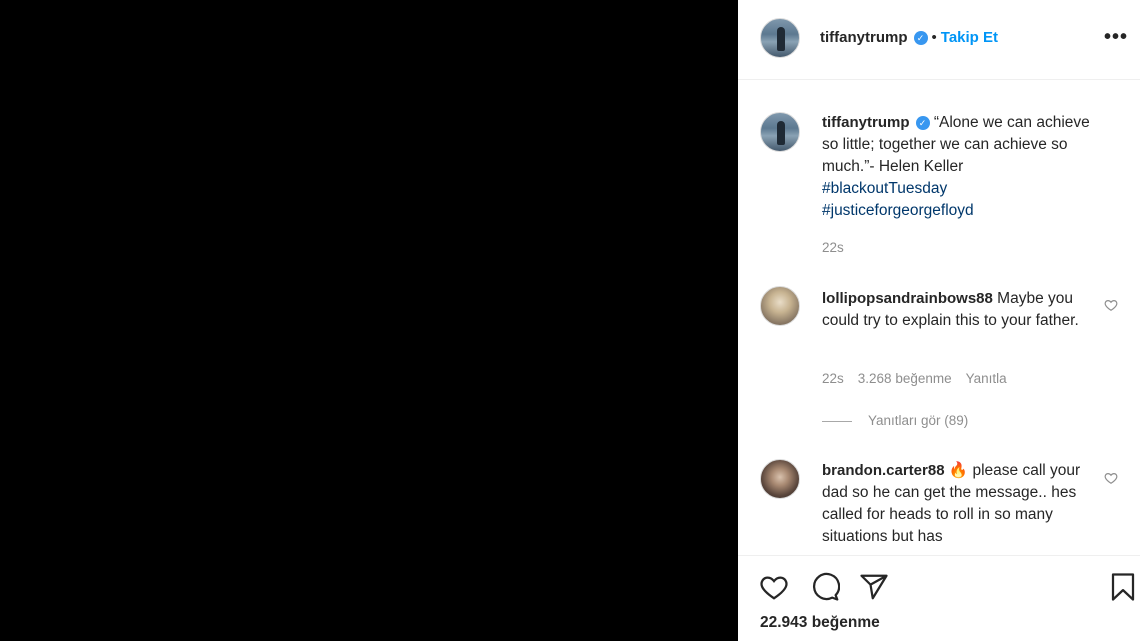 The height and width of the screenshot is (641, 1140). I want to click on caption-username: tiffanytrump, so click(866, 122).